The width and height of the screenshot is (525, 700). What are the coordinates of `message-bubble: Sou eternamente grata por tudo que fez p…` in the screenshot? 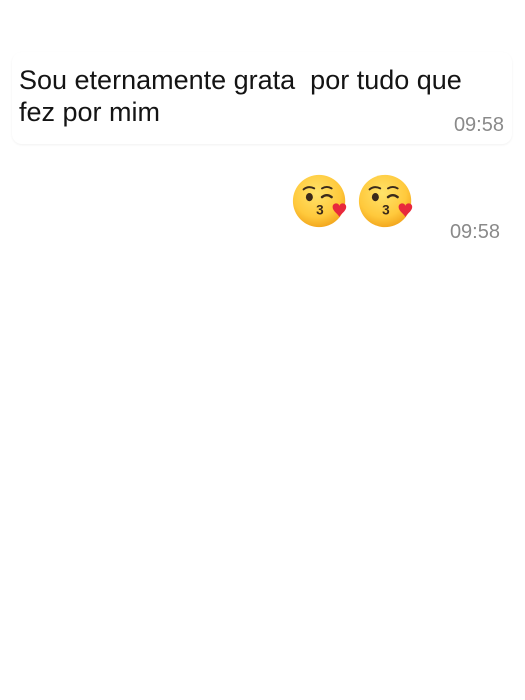 It's located at (262, 98).